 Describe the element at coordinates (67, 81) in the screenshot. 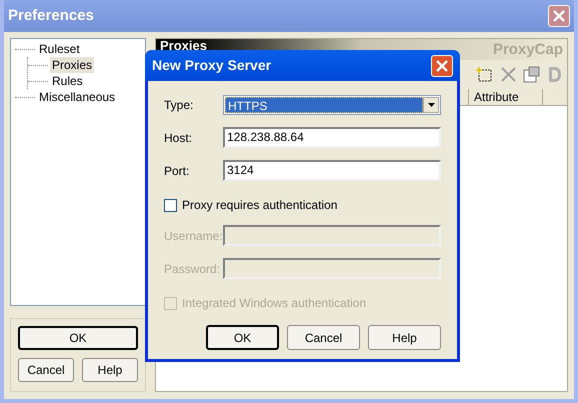

I see `tree-item: Rules` at that location.